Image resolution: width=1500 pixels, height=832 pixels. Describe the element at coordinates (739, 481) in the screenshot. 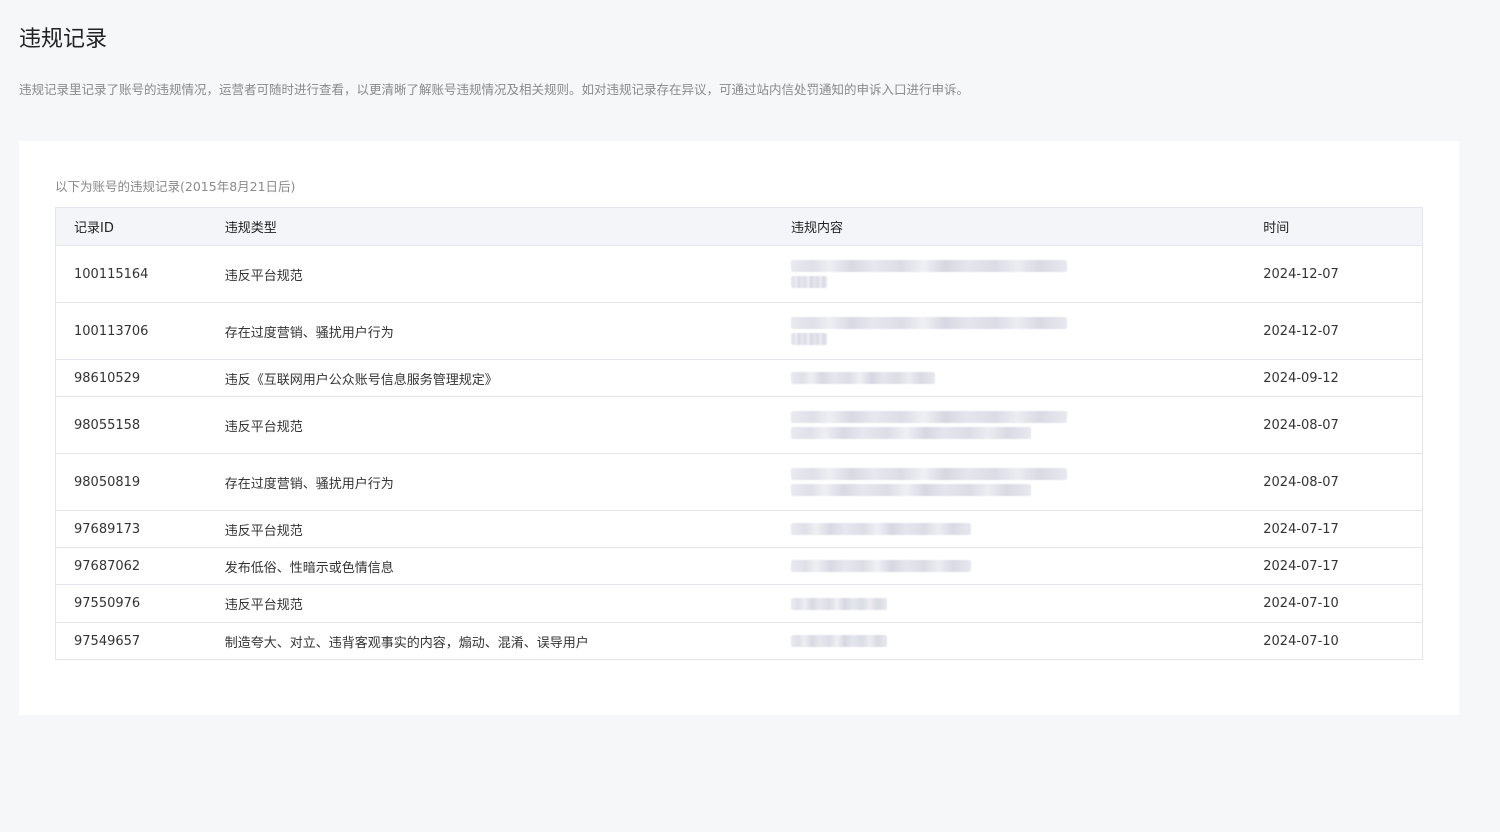

I see `table-row: 98050819 存在过度营销、骚扰用户行为 2024-08-07` at that location.